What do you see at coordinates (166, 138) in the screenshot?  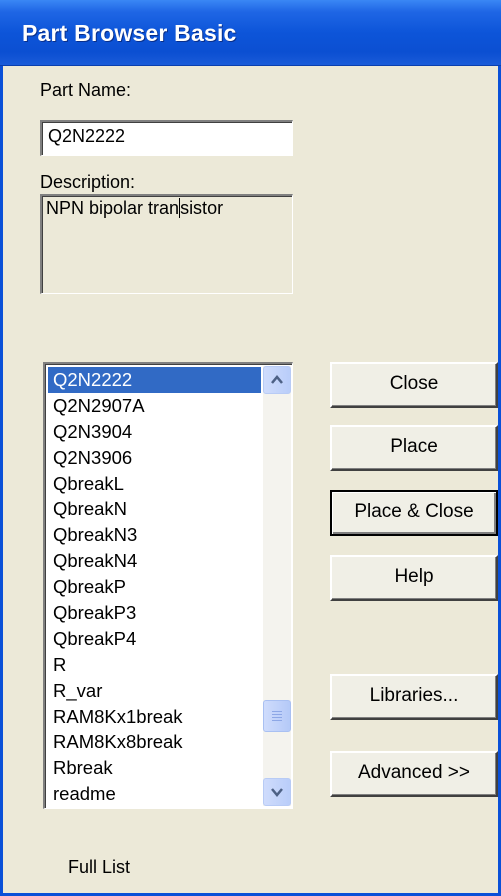 I see `part-name-input: Q2N2222` at bounding box center [166, 138].